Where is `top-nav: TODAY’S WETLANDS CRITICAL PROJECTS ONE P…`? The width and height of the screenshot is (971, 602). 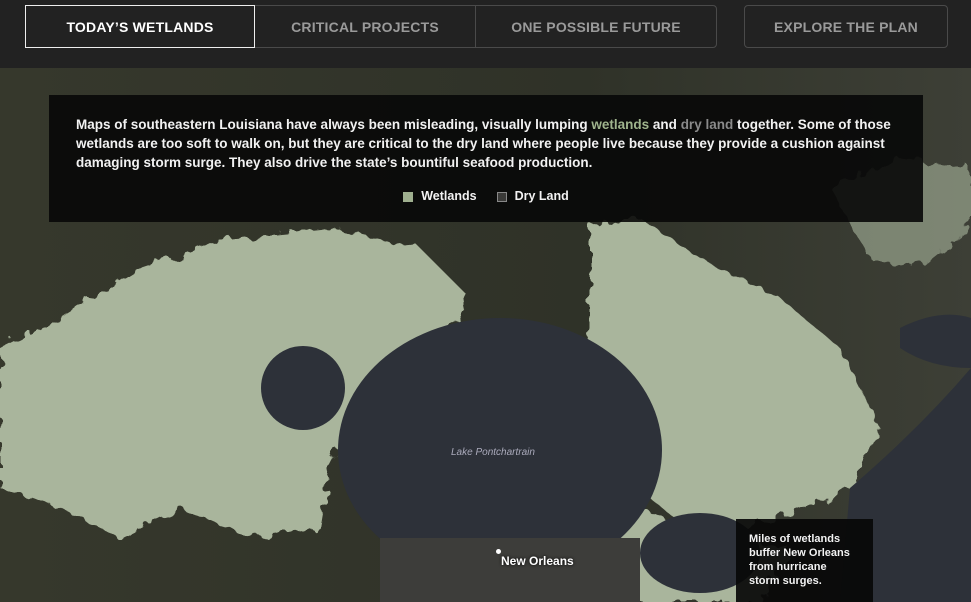 top-nav: TODAY’S WETLANDS CRITICAL PROJECTS ONE P… is located at coordinates (485, 34).